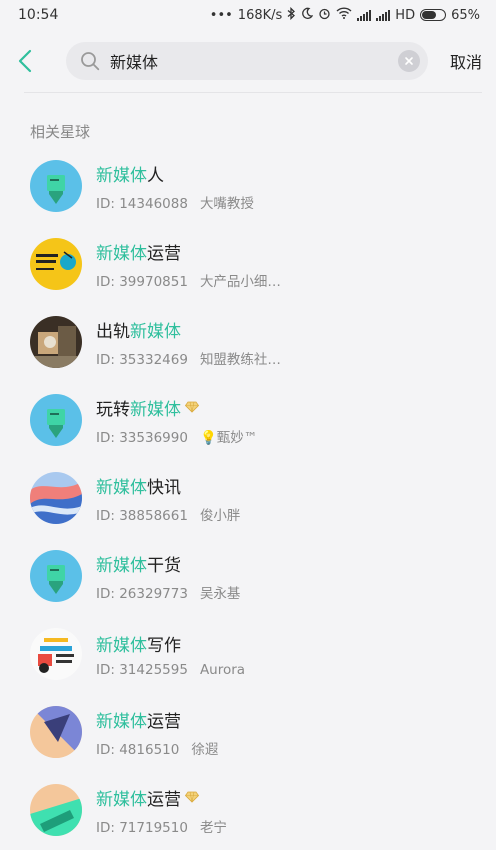 This screenshot has height=850, width=496. I want to click on result-name: 新媒体 干货, so click(168, 563).